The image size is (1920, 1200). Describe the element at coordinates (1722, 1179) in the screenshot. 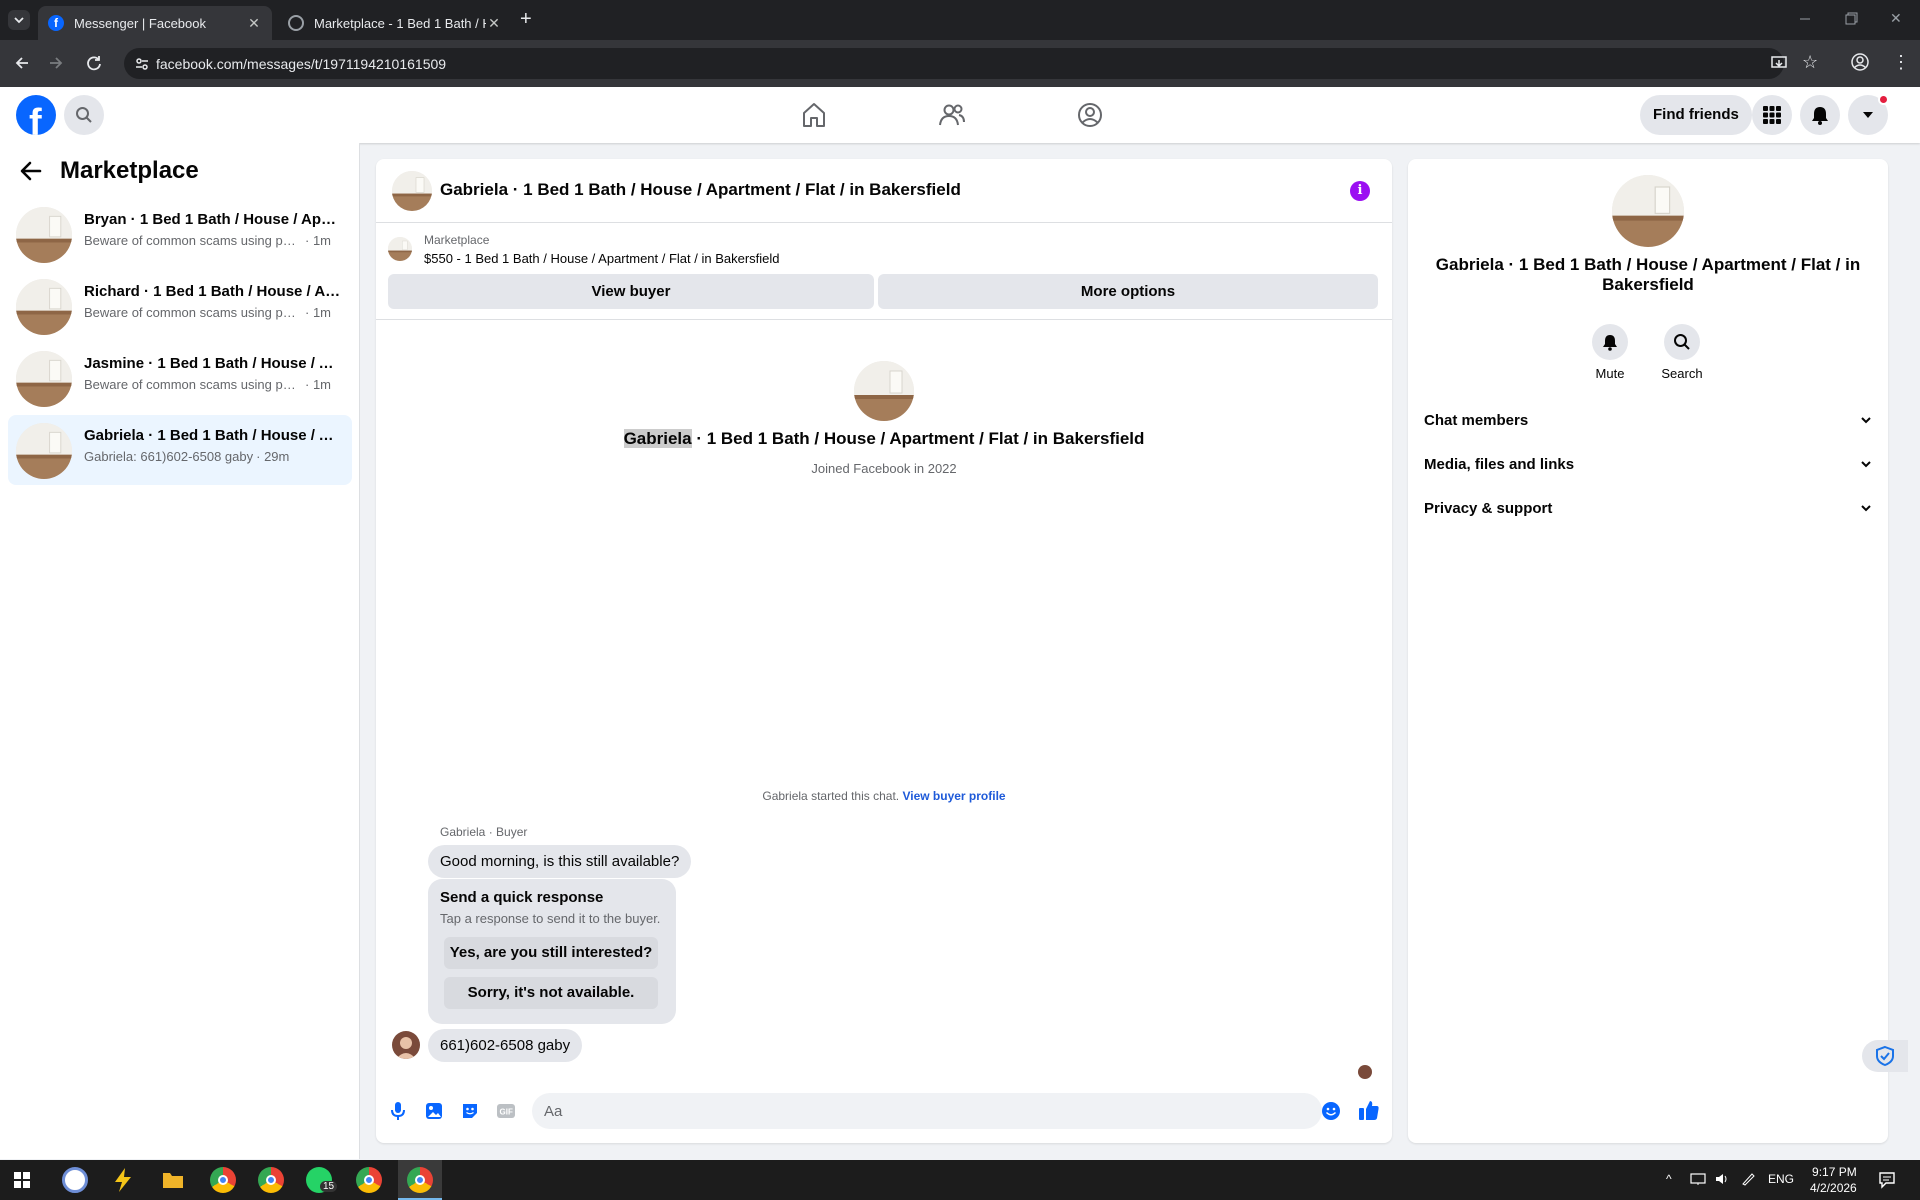

I see `volume-icon` at that location.